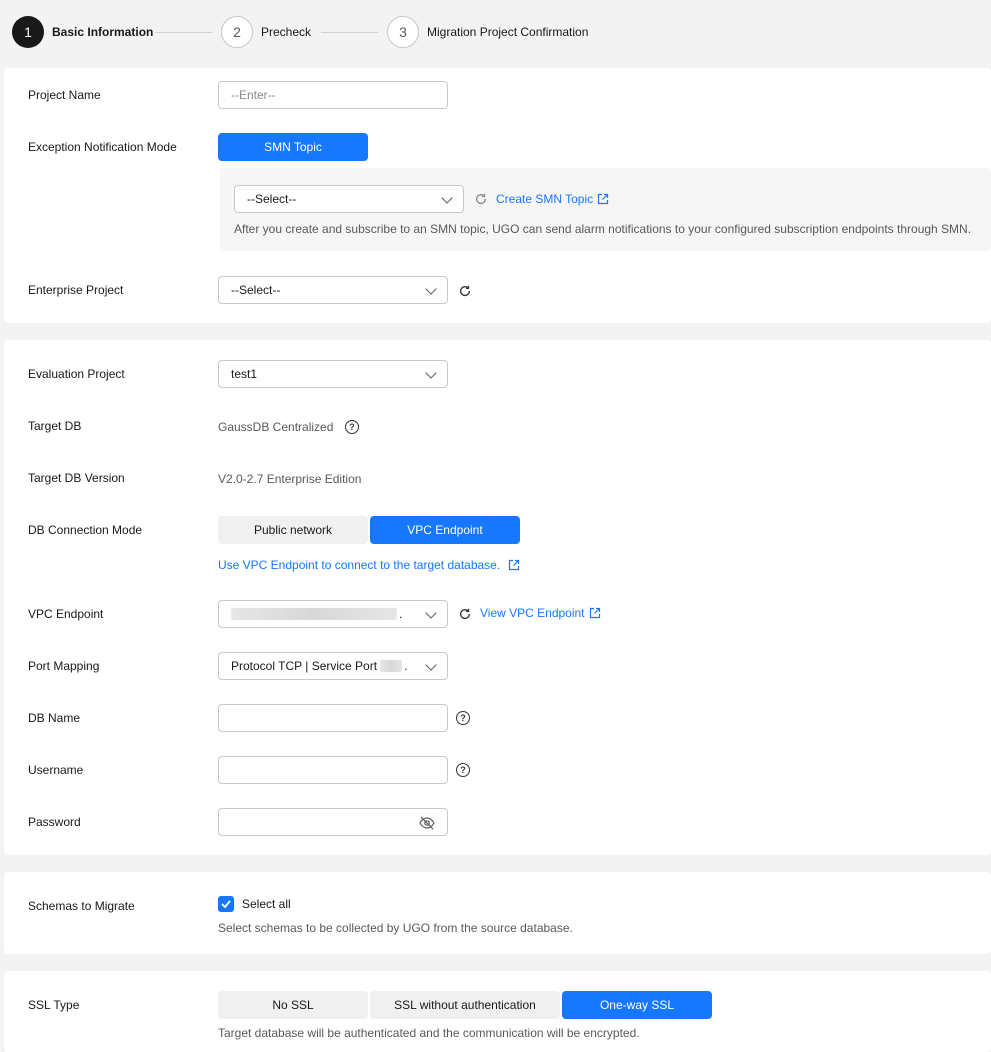 Image resolution: width=991 pixels, height=1052 pixels. I want to click on enterprise-project-select: --Select--, so click(333, 290).